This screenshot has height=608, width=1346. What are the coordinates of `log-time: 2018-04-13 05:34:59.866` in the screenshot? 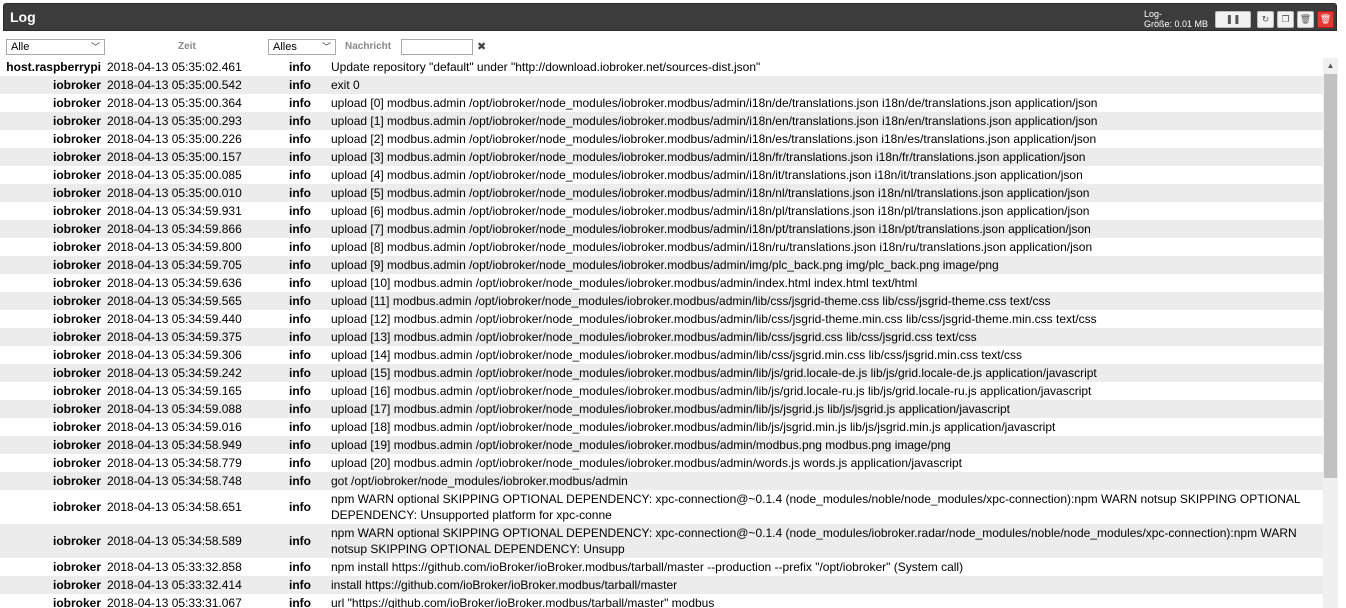 It's located at (174, 229).